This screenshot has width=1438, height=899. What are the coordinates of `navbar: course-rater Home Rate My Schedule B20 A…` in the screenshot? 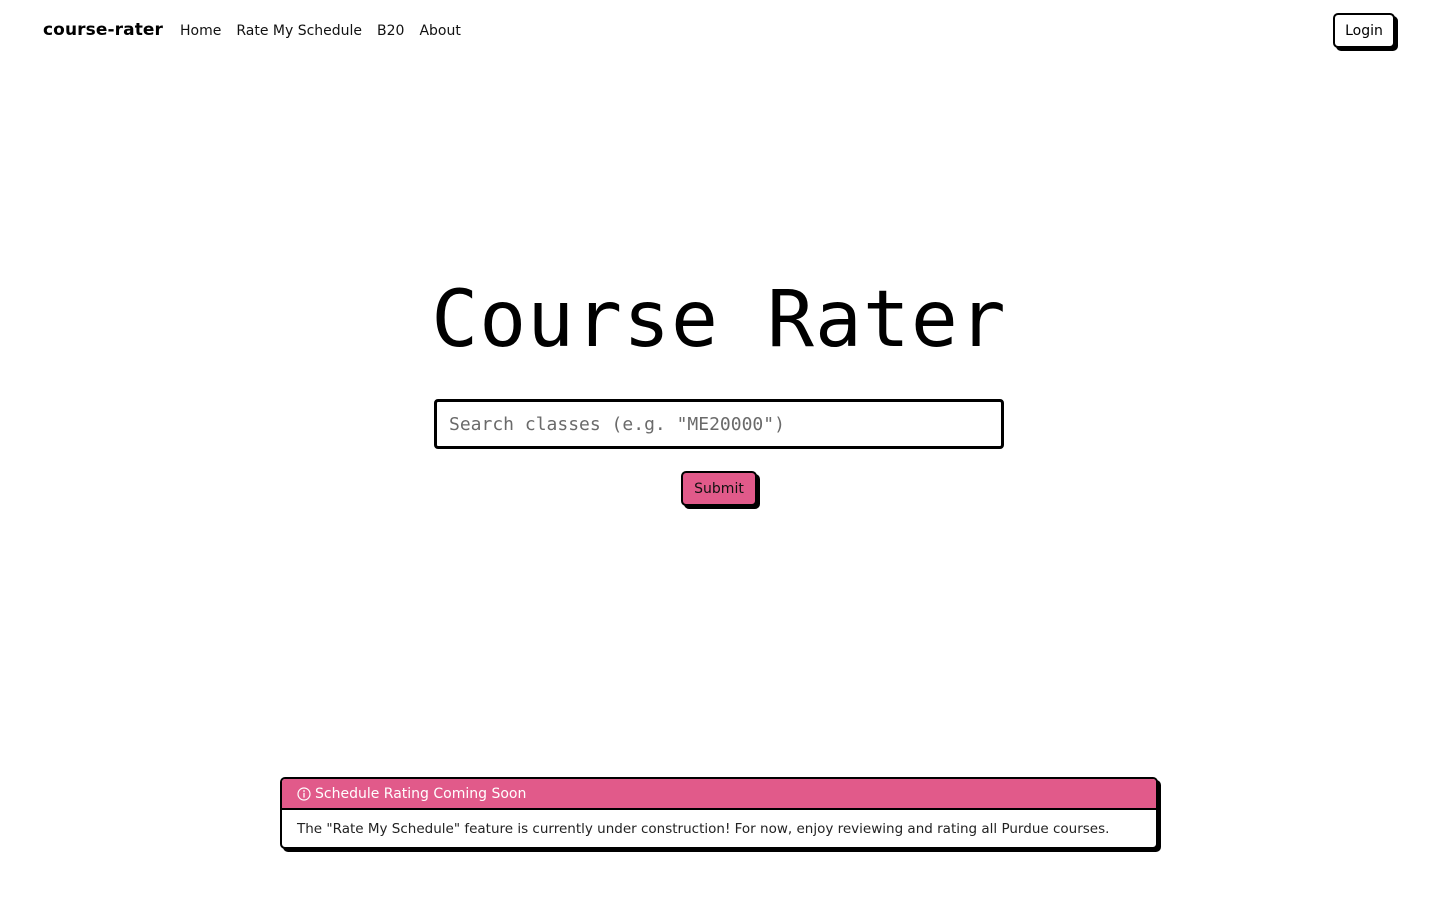 It's located at (719, 32).